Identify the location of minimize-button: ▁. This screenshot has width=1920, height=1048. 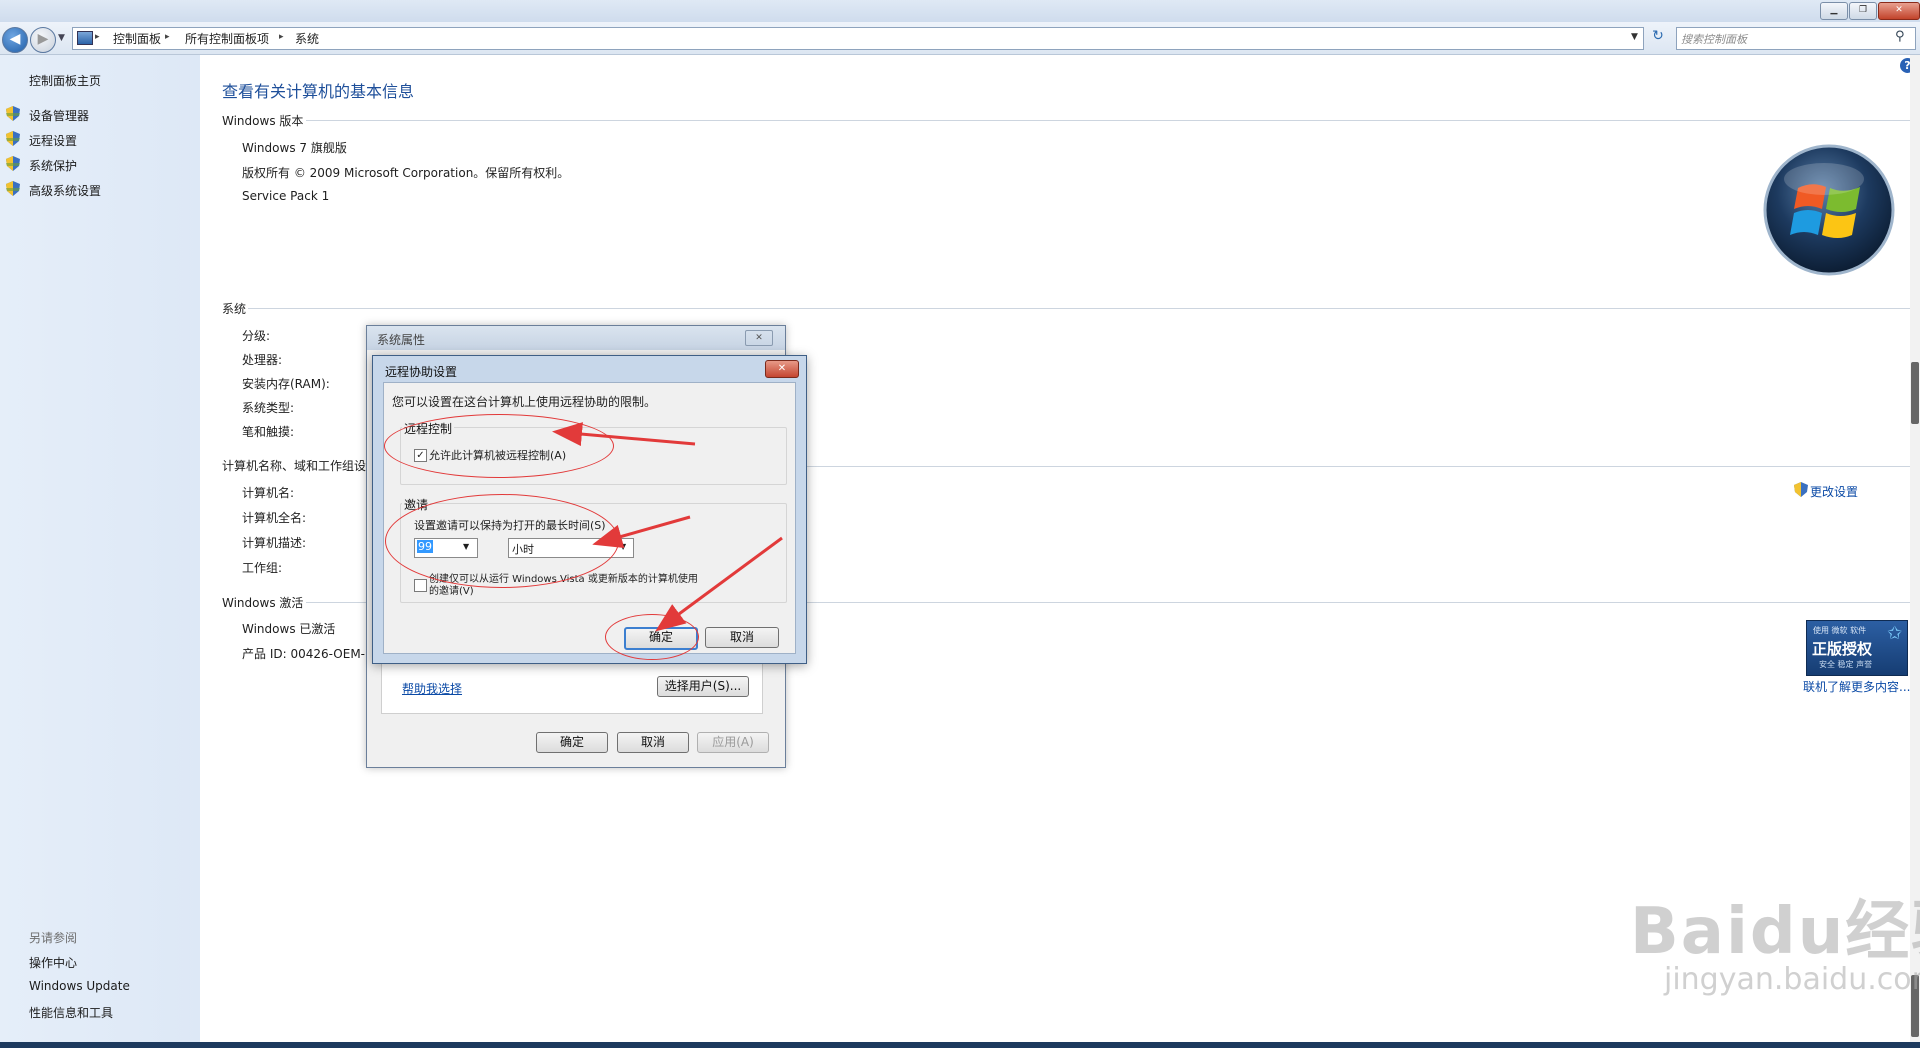
(1834, 11).